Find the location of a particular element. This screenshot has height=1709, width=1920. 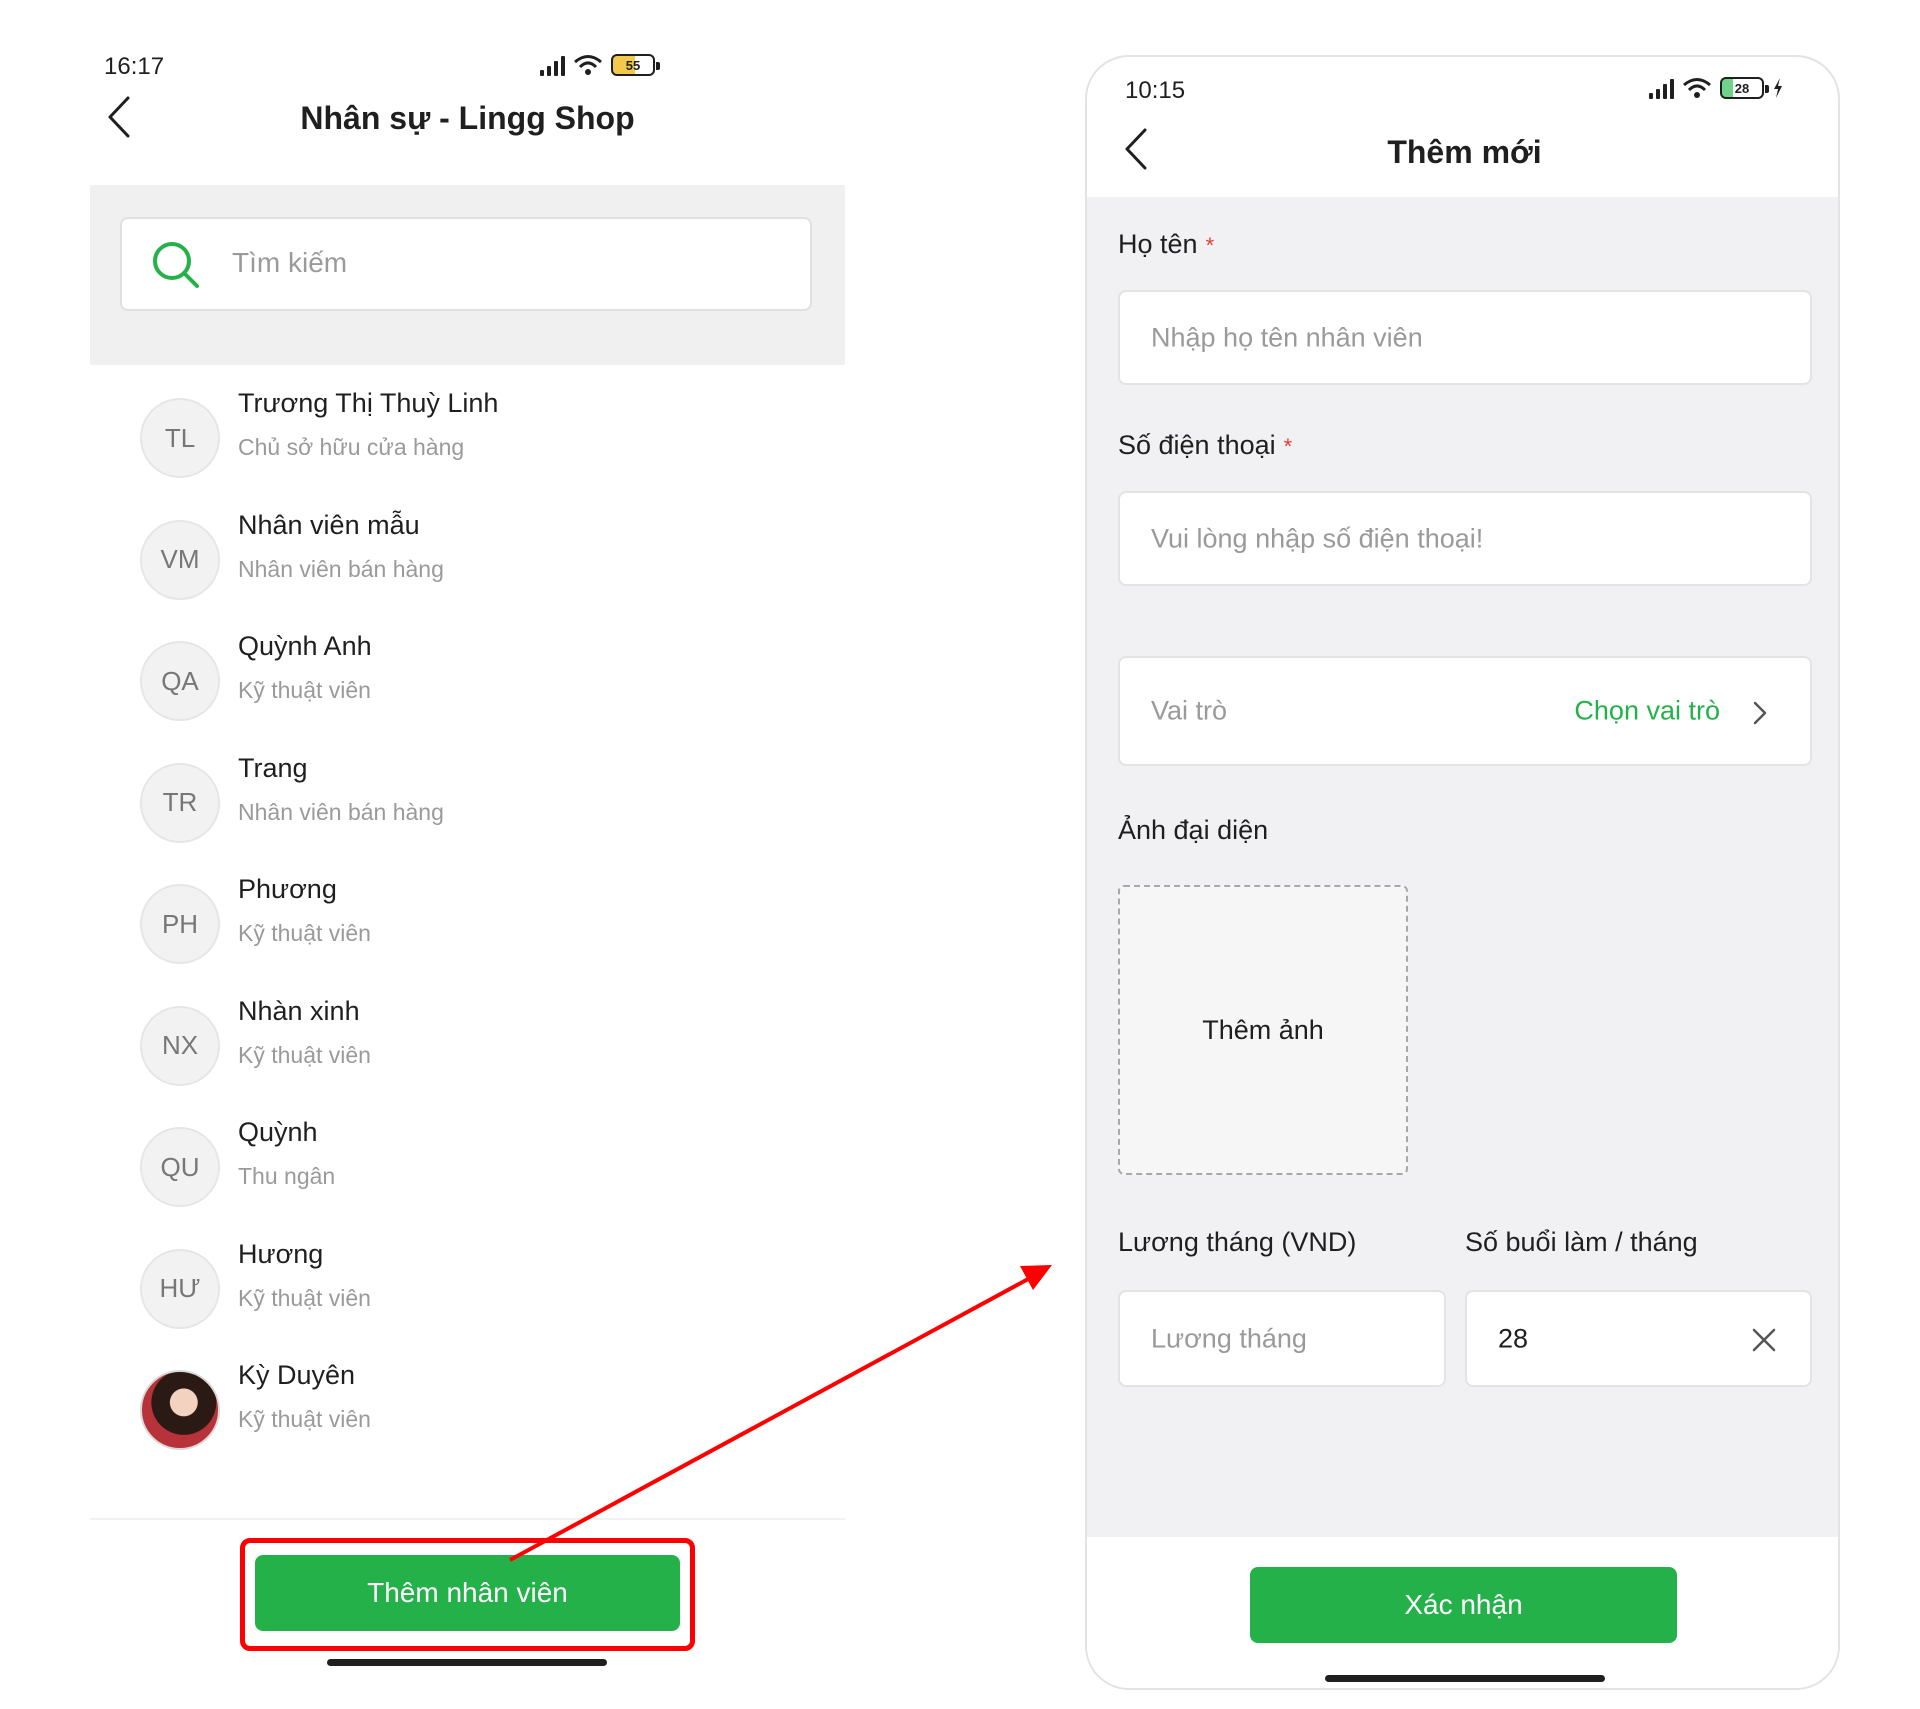

avatar-upload: Thêm ảnh is located at coordinates (1263, 1030).